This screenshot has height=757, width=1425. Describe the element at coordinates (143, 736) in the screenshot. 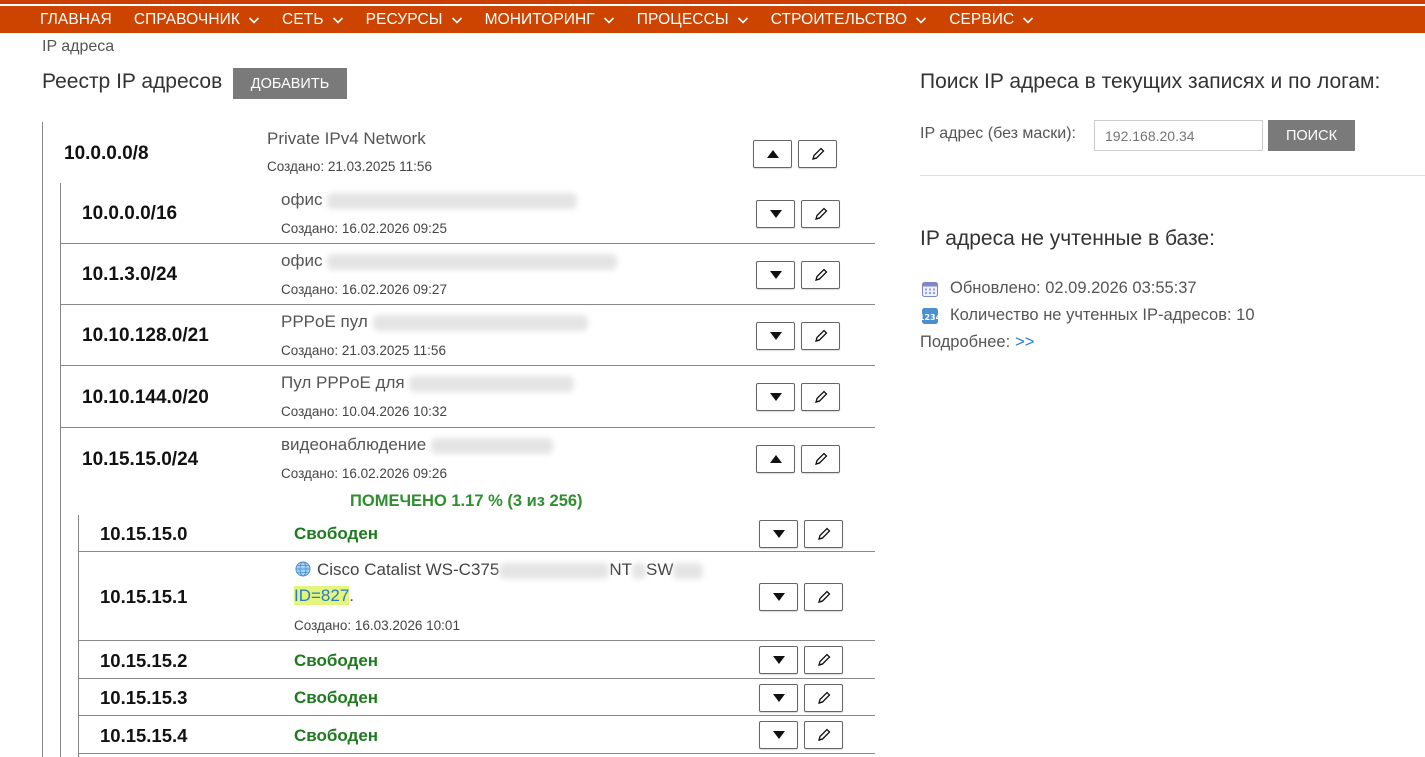

I see `host-ip: 10.15.15.4` at that location.